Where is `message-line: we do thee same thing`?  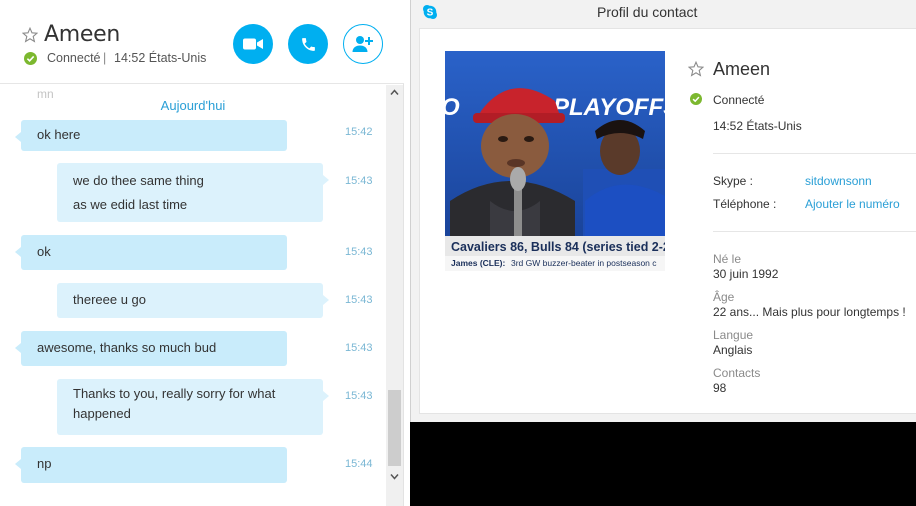 message-line: we do thee same thing is located at coordinates (138, 180).